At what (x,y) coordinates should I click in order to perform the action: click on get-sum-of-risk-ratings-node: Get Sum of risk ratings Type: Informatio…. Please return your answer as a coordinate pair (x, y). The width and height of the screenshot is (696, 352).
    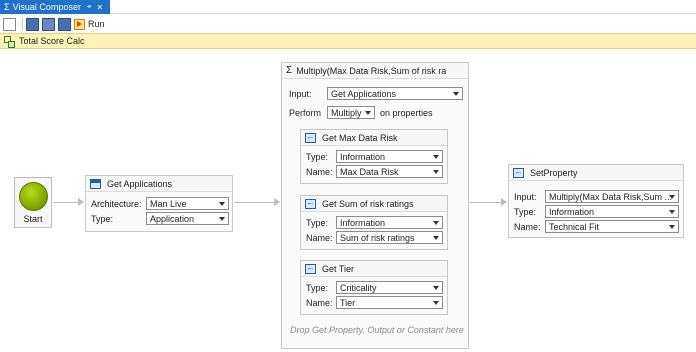
    Looking at the image, I should click on (374, 222).